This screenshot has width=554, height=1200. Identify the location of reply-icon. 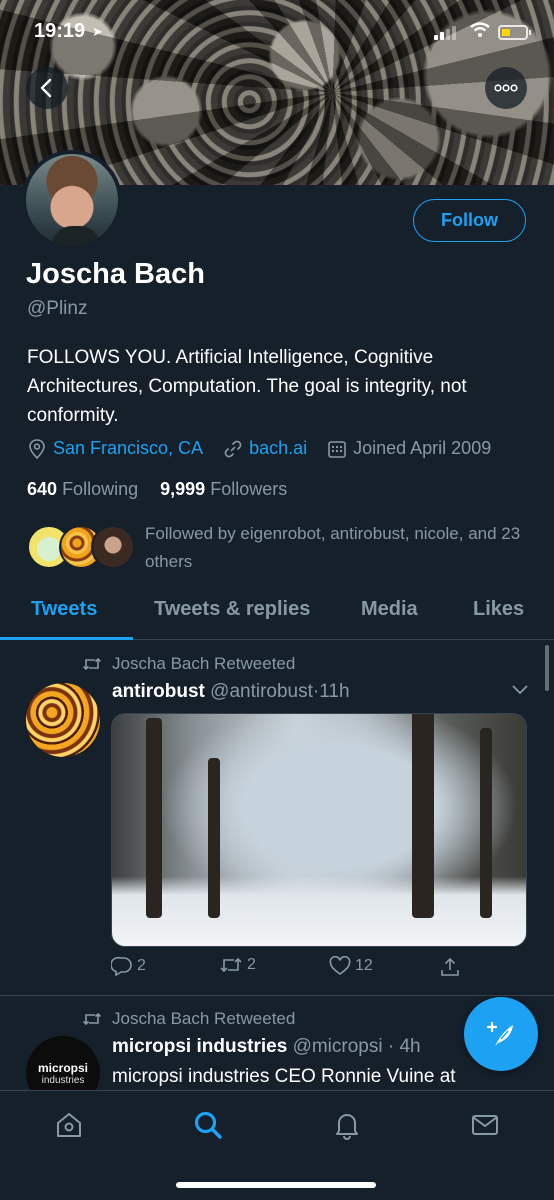
(121, 966).